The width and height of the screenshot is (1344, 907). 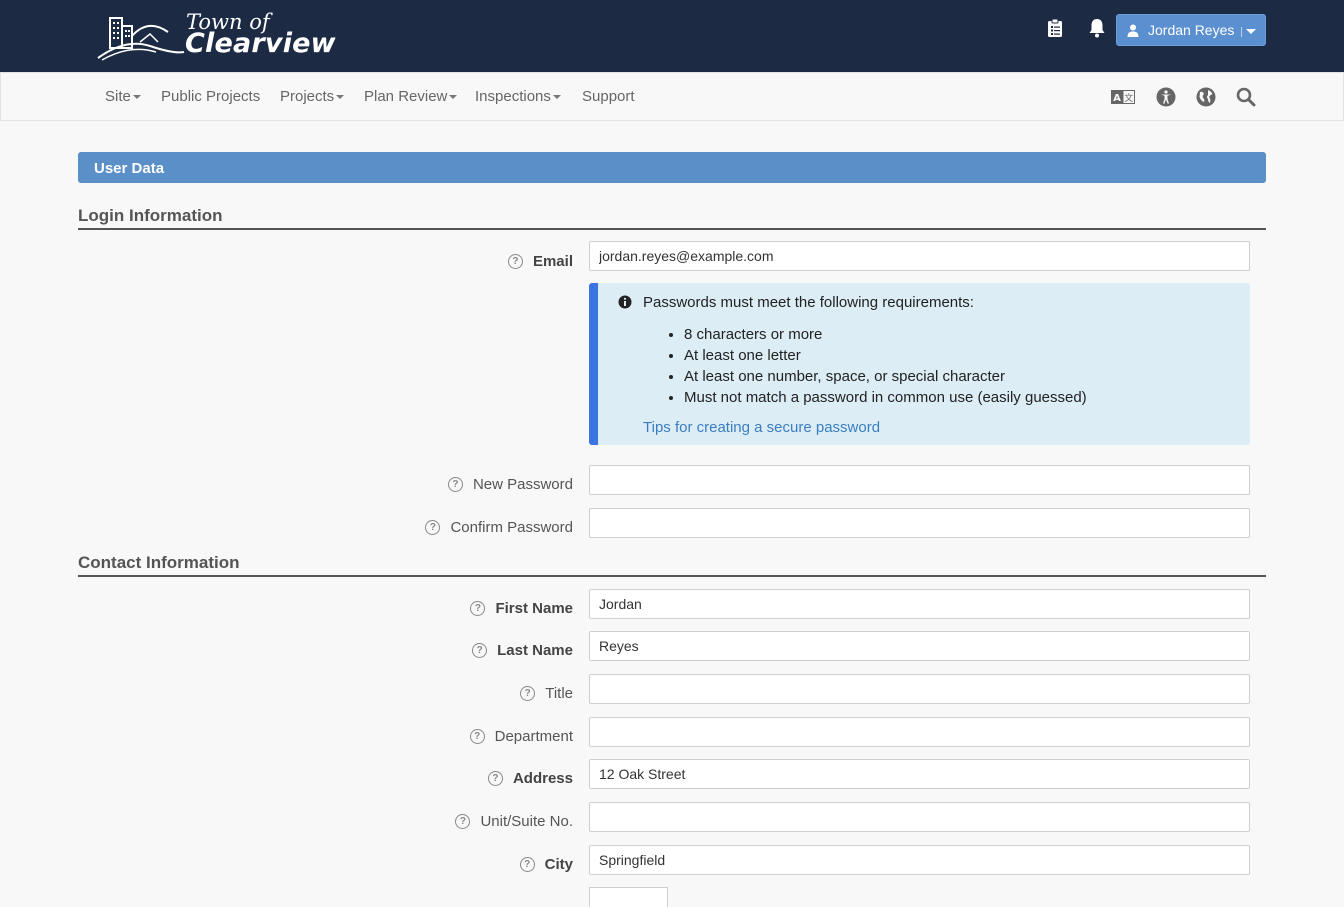 I want to click on globe-icon, so click(x=1206, y=97).